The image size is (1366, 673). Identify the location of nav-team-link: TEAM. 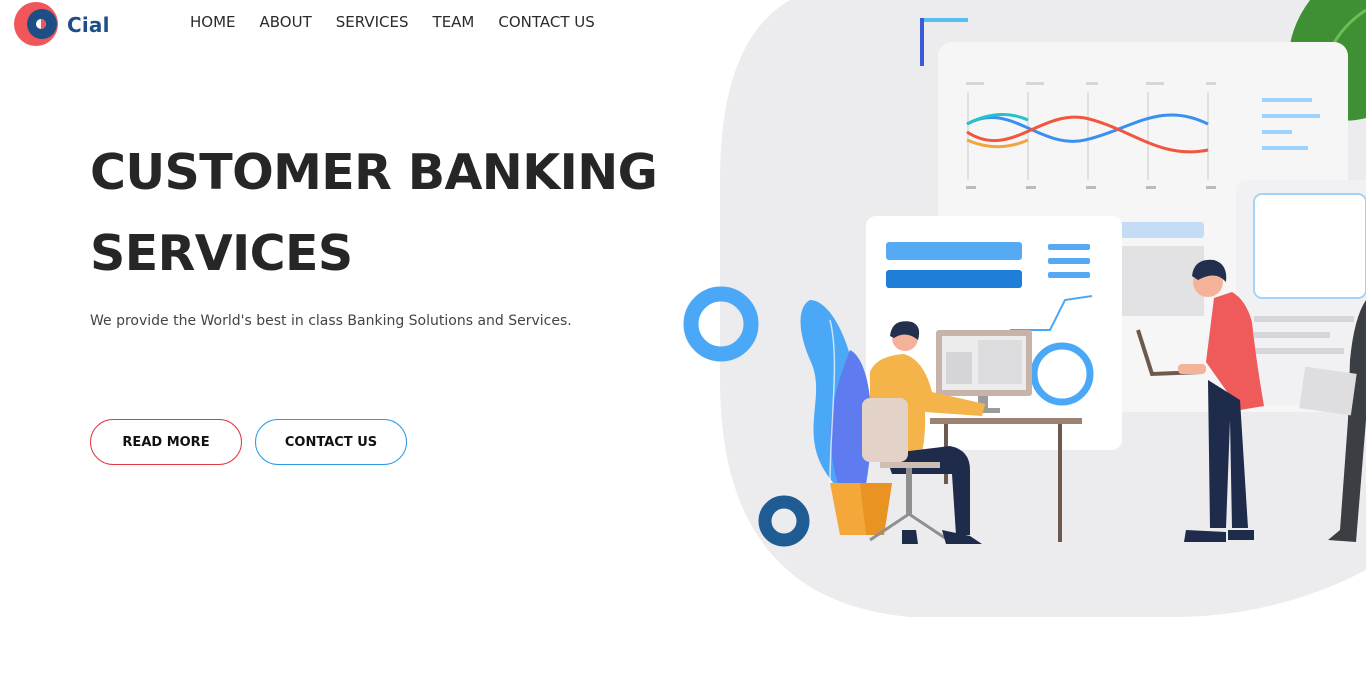
(454, 22).